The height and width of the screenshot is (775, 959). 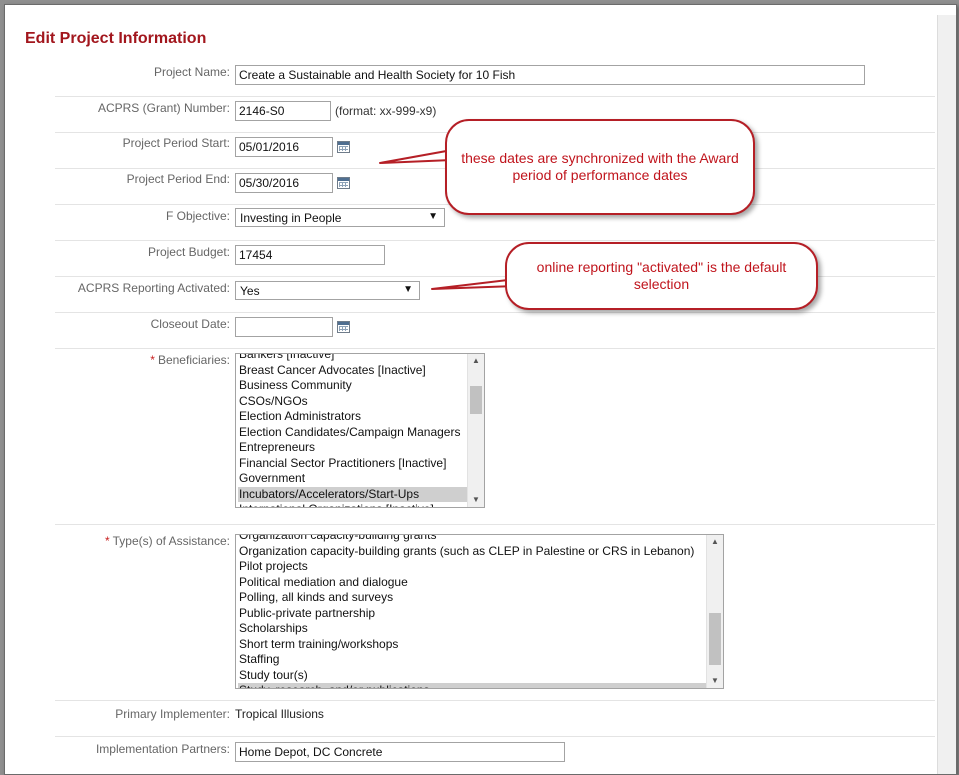 I want to click on list-item: Bankers [Inactive], so click(x=352, y=358).